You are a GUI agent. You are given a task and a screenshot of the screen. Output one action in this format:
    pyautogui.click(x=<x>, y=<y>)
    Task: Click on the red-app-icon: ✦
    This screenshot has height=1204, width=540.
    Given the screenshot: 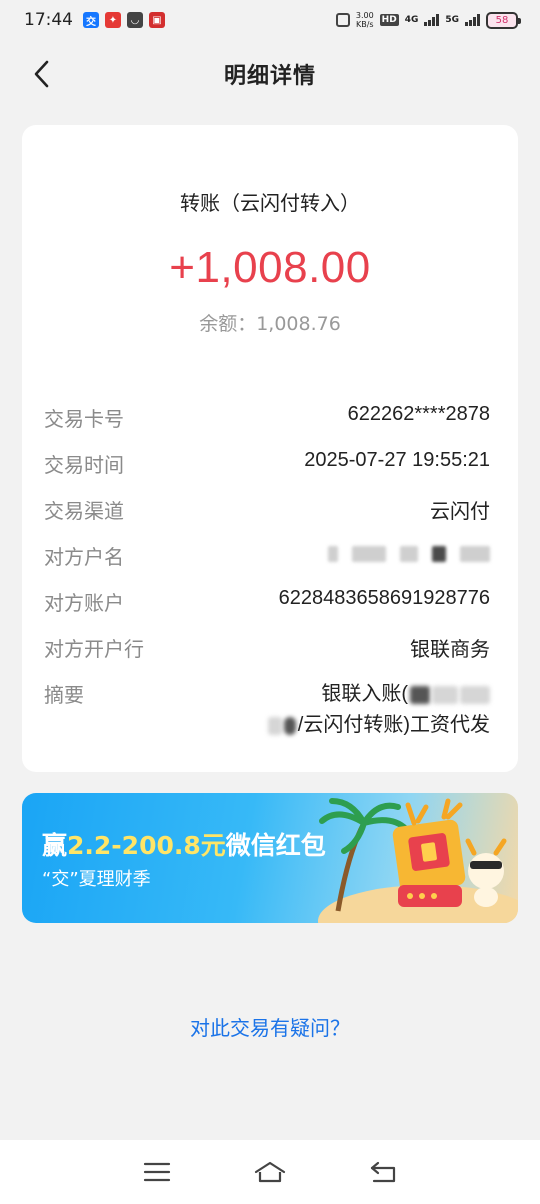 What is the action you would take?
    pyautogui.click(x=113, y=20)
    